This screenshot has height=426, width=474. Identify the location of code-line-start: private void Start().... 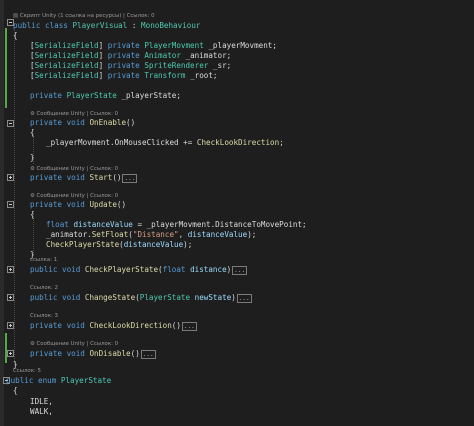
(84, 178).